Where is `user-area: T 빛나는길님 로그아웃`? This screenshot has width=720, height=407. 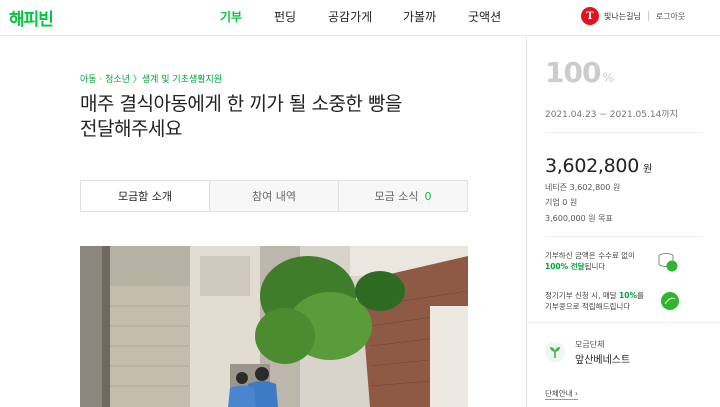
user-area: T 빛나는길님 로그아웃 is located at coordinates (633, 16).